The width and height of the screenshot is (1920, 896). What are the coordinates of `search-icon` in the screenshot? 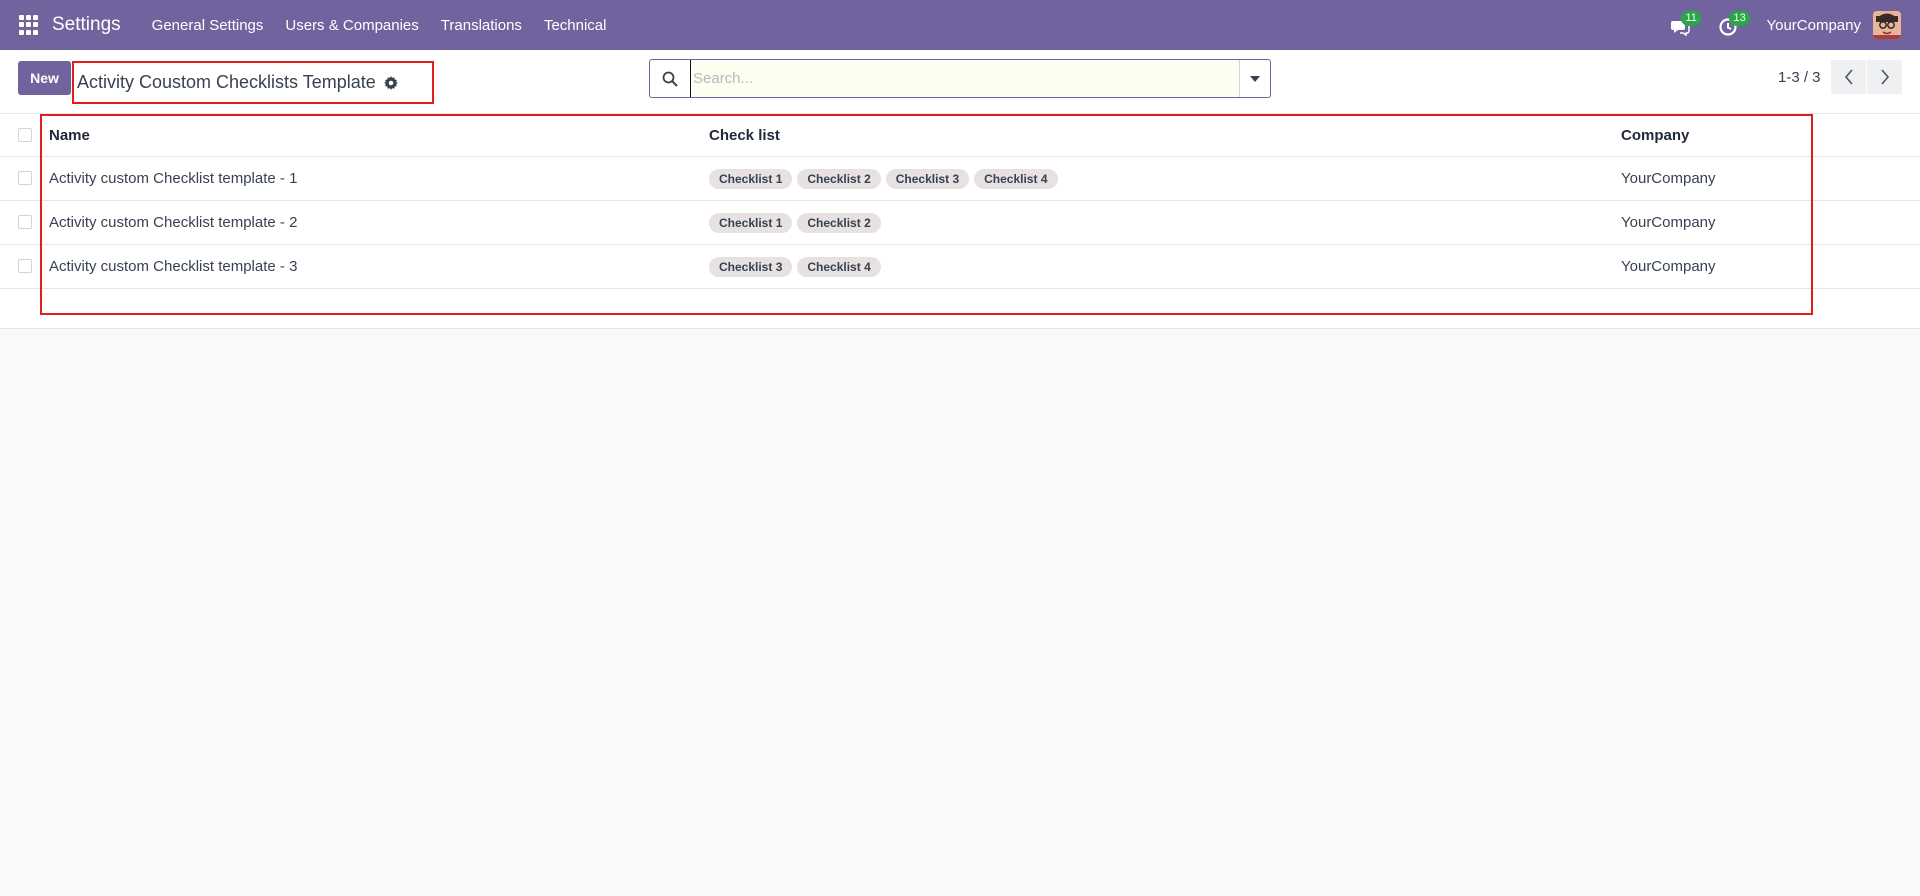 It's located at (670, 79).